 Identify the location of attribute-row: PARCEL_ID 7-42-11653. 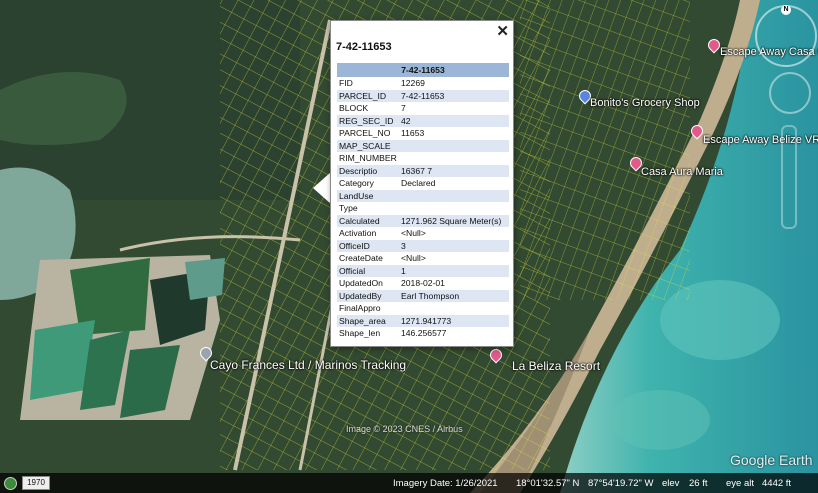
(423, 95).